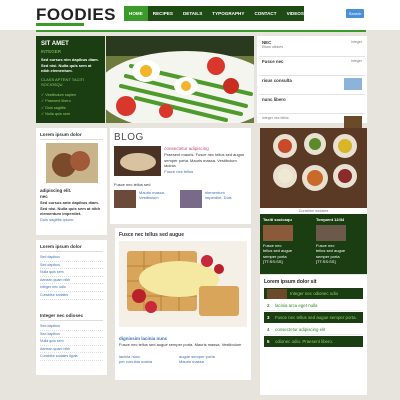  I want to click on blog-thumb-caption: elementum imperdiet. Duis, so click(224, 199).